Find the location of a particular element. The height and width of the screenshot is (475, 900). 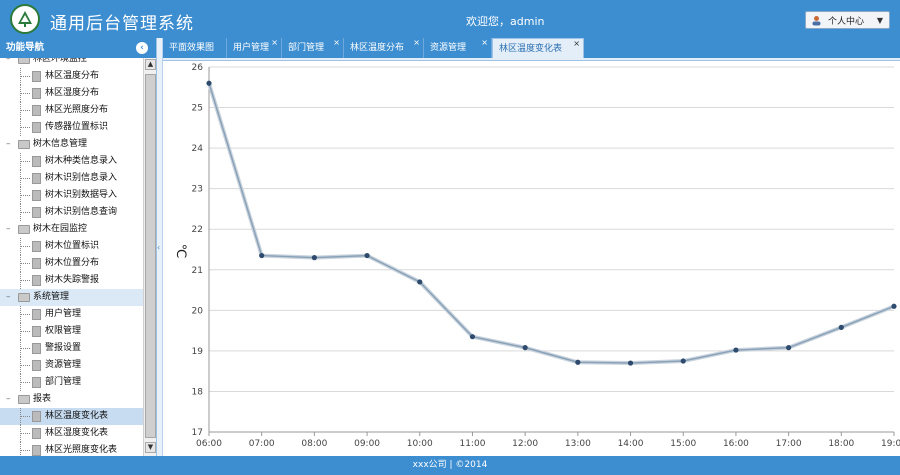

sidebar-leaf-item: 部门管理 is located at coordinates (71, 382).